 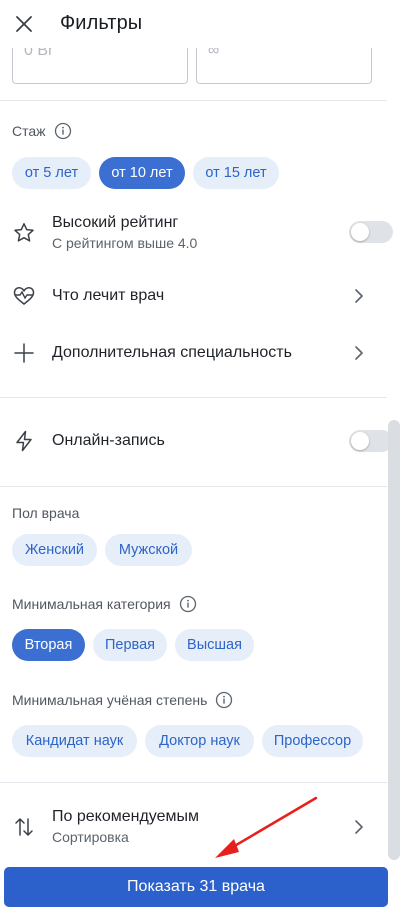 I want to click on show-results-button: Показать 31 врача, so click(x=196, y=887).